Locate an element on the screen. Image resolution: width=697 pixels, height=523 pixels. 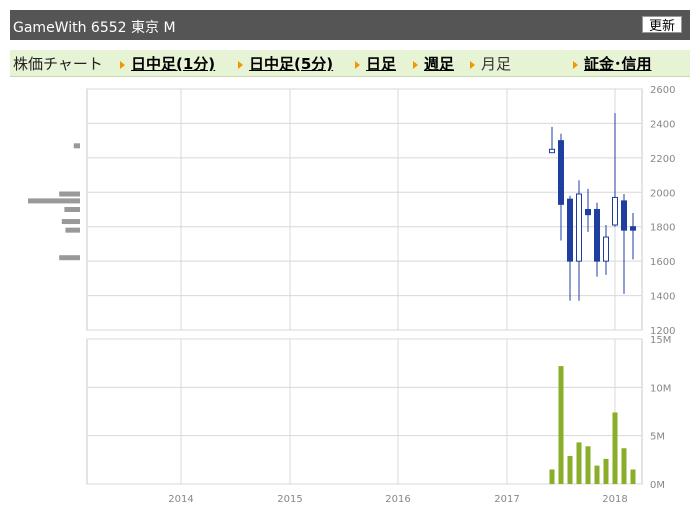
price-tick-label: 2200 is located at coordinates (662, 159).